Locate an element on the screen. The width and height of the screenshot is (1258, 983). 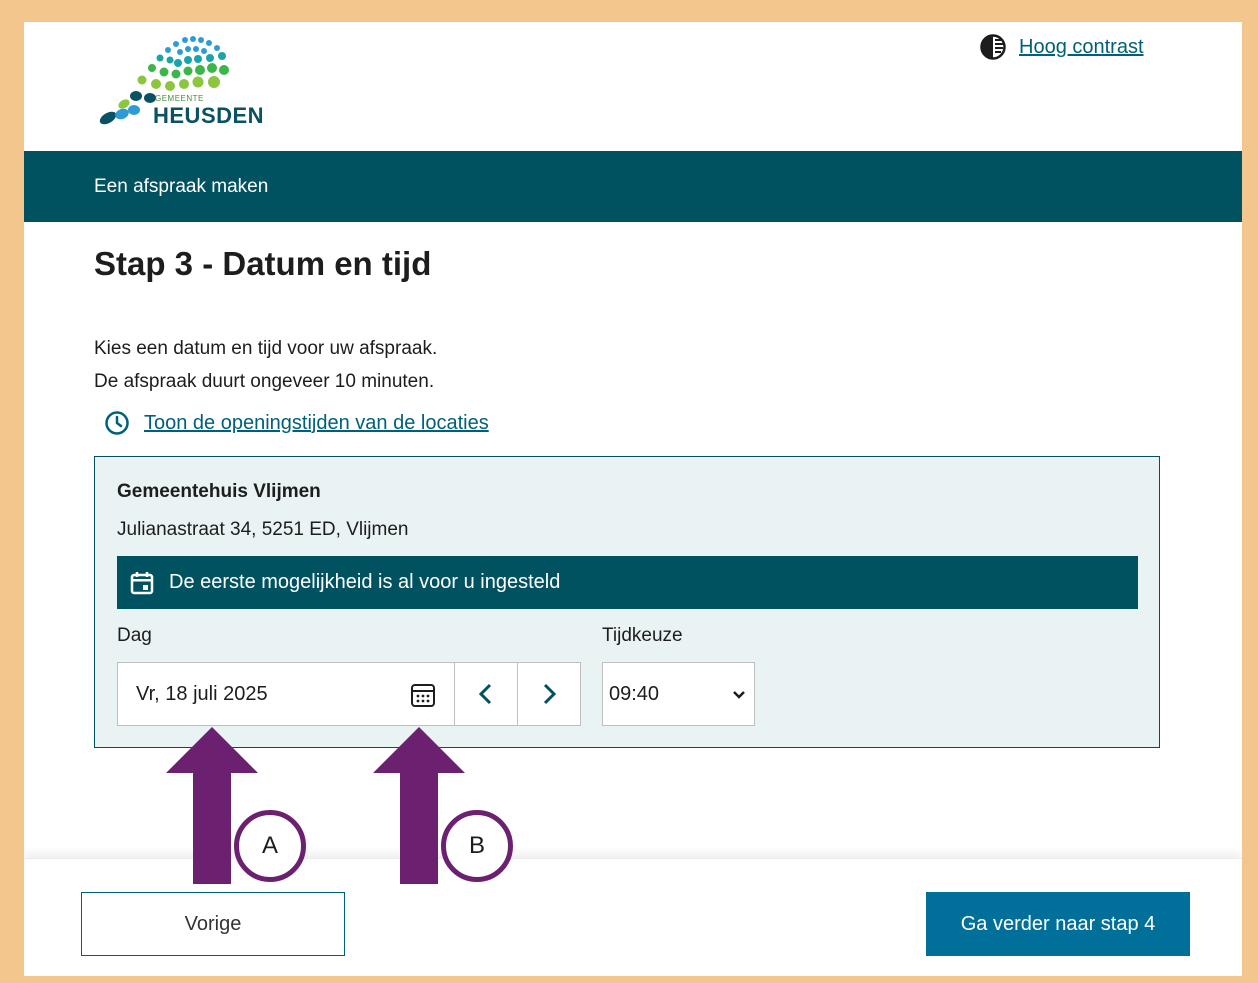
clock-icon is located at coordinates (117, 423).